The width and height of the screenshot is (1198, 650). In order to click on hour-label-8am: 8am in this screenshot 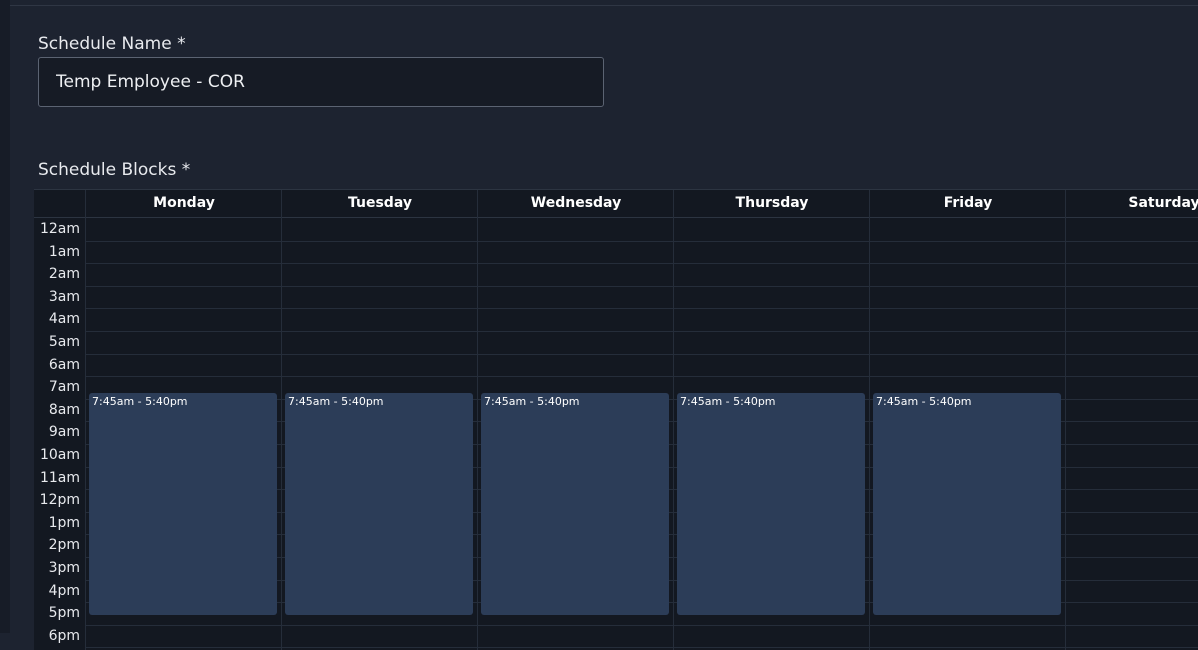, I will do `click(64, 410)`.